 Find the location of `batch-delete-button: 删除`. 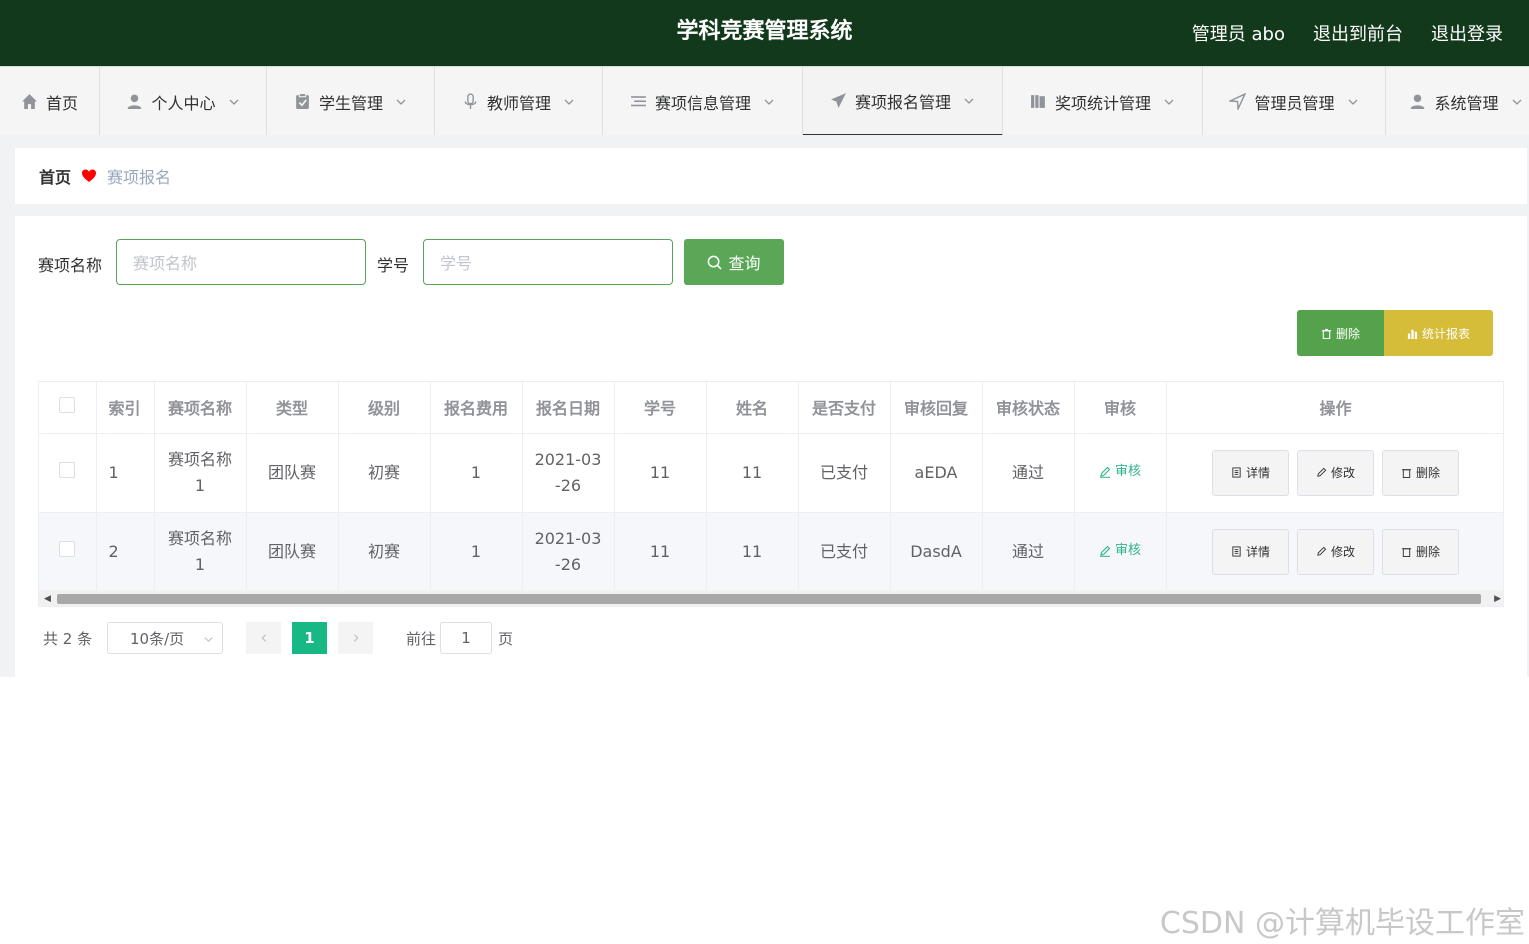

batch-delete-button: 删除 is located at coordinates (1340, 333).